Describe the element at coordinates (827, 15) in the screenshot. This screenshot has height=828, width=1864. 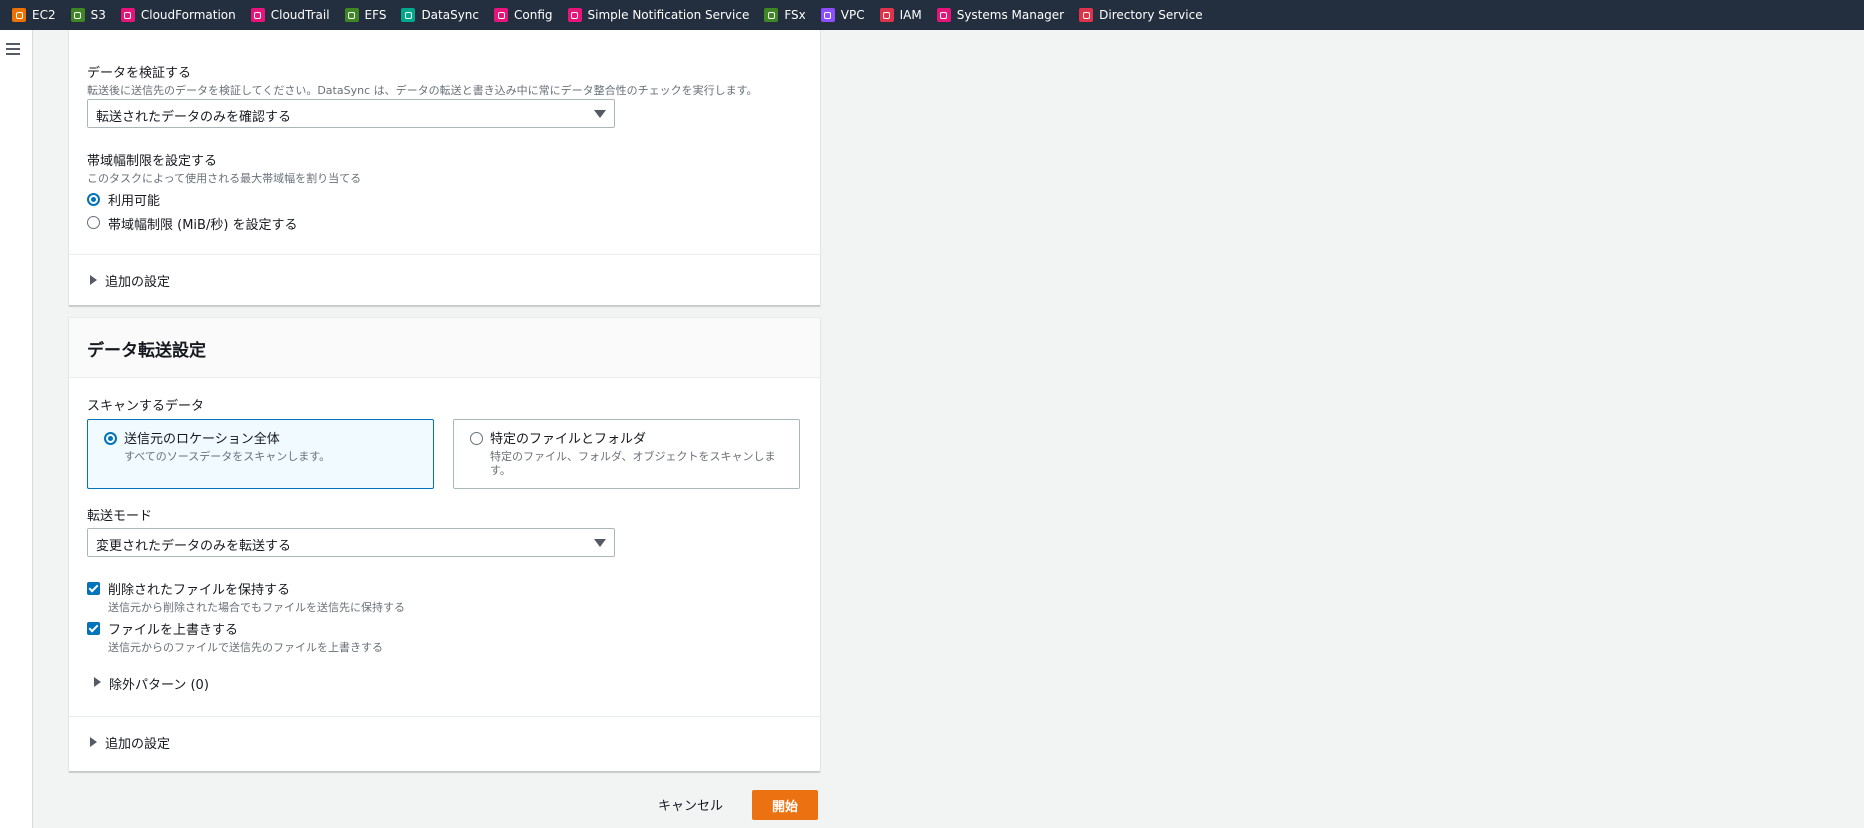
I see `vpc-icon` at that location.